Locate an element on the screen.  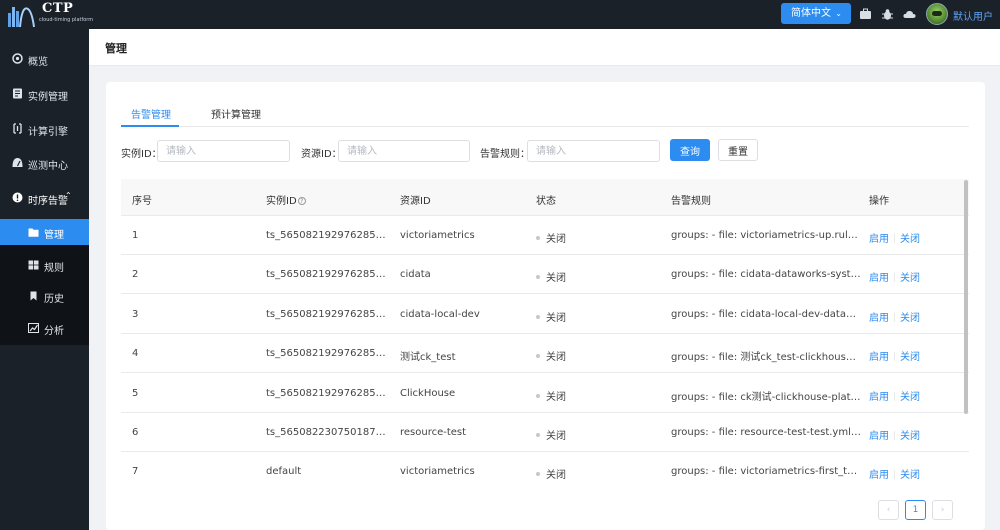
table-scrollbar is located at coordinates (966, 297).